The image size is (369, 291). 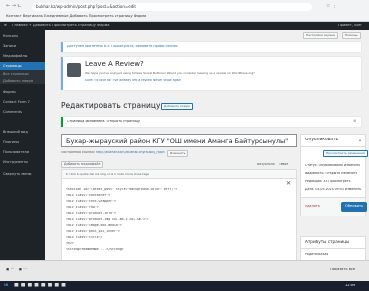 What do you see at coordinates (211, 122) in the screenshot?
I see `page-updated-notice: Страница обновлена. Открыть страницу ⊗` at bounding box center [211, 122].